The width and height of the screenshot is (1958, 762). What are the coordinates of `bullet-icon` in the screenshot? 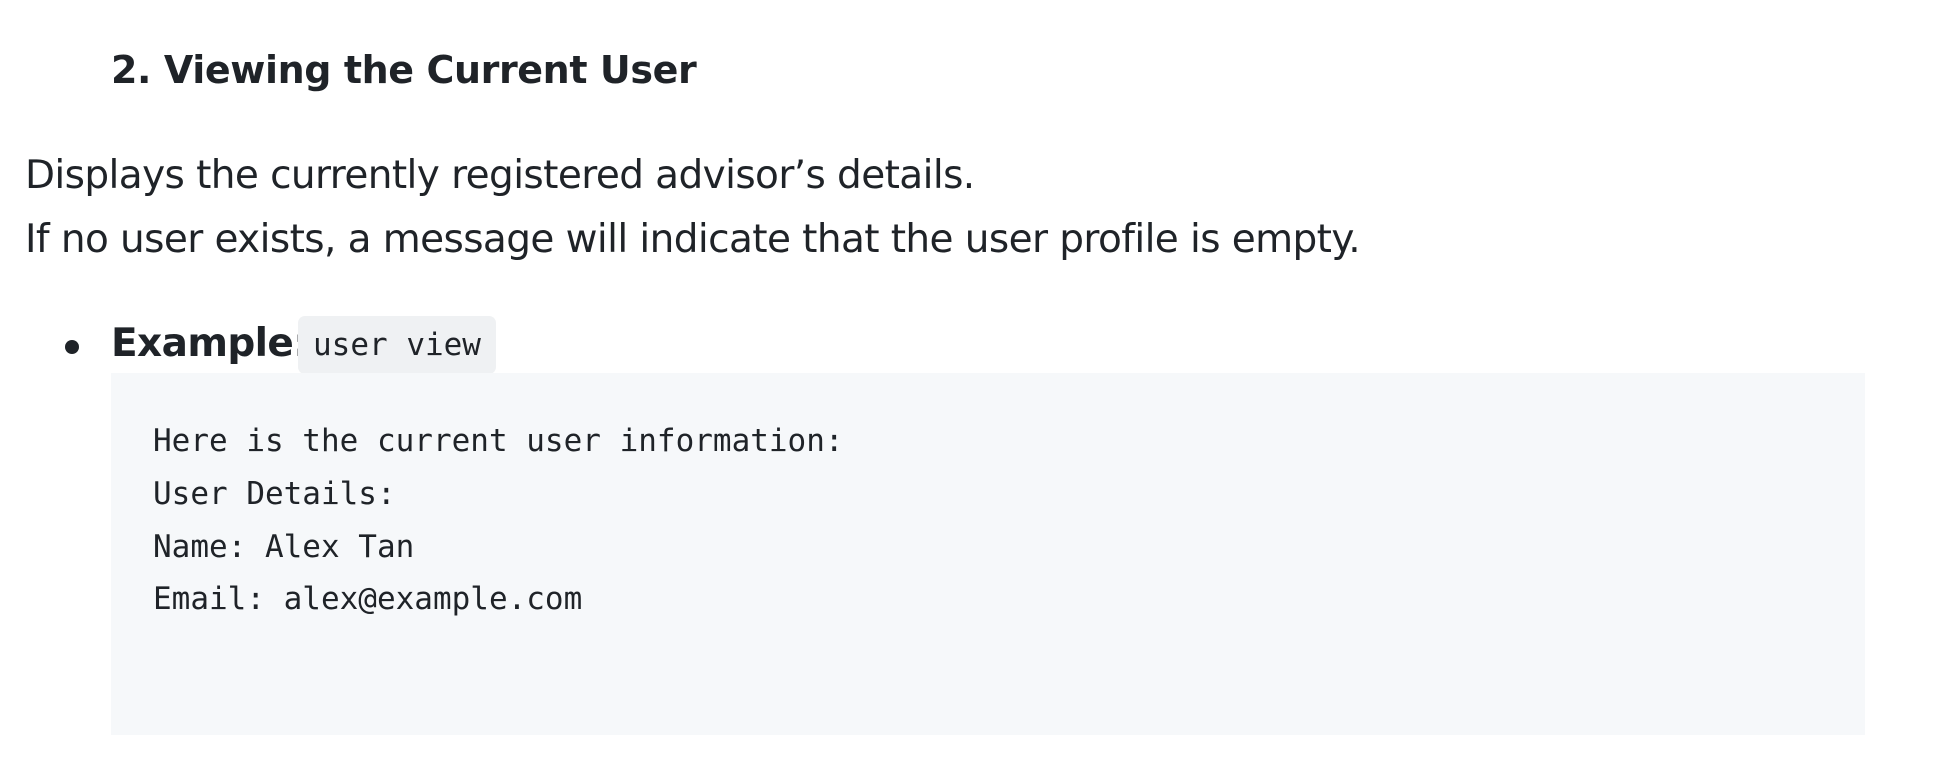 It's located at (72, 347).